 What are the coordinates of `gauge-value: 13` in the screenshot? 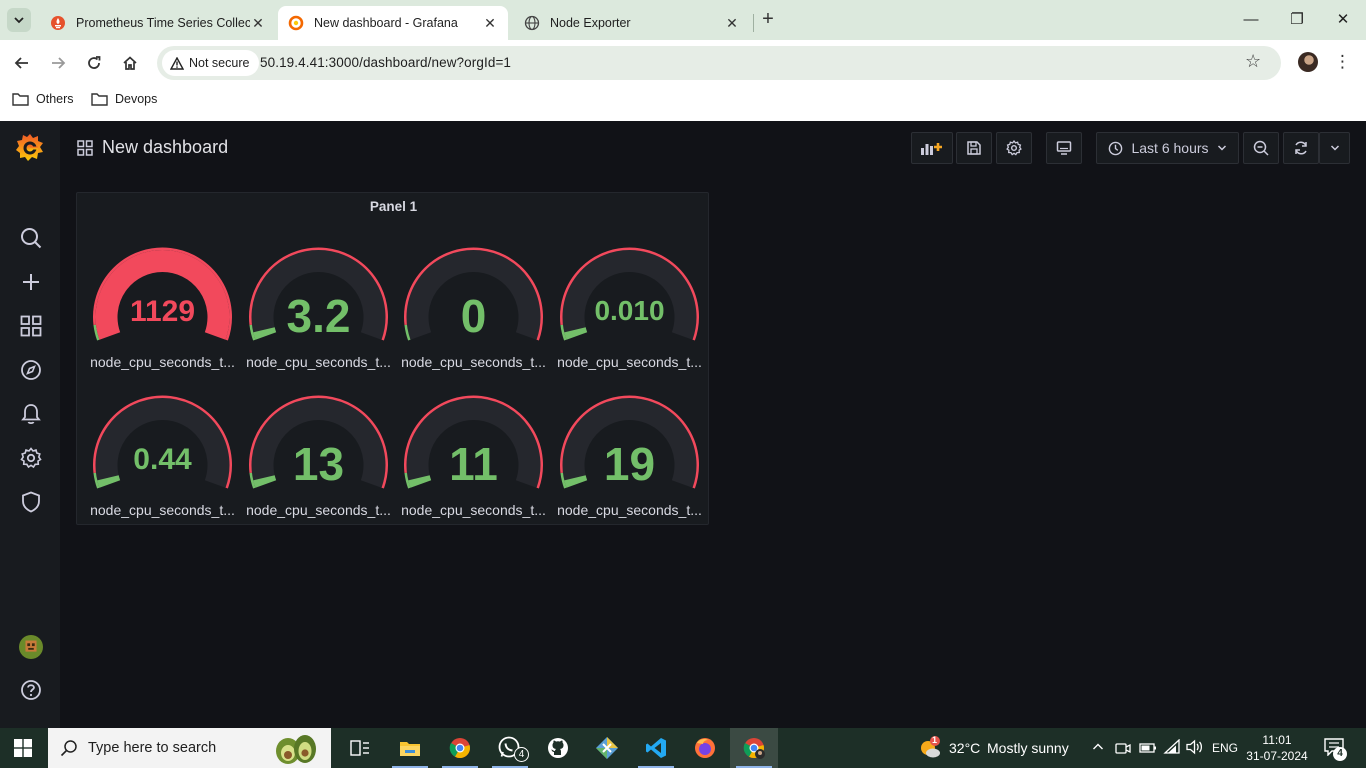 It's located at (318, 464).